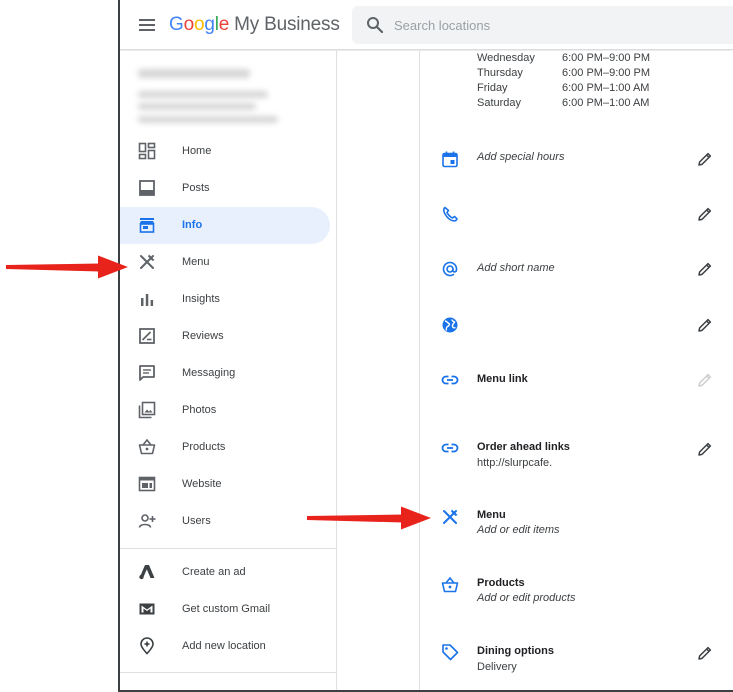 This screenshot has height=692, width=733. What do you see at coordinates (515, 463) in the screenshot?
I see `order-ahead-url: http://slurpcafe.` at bounding box center [515, 463].